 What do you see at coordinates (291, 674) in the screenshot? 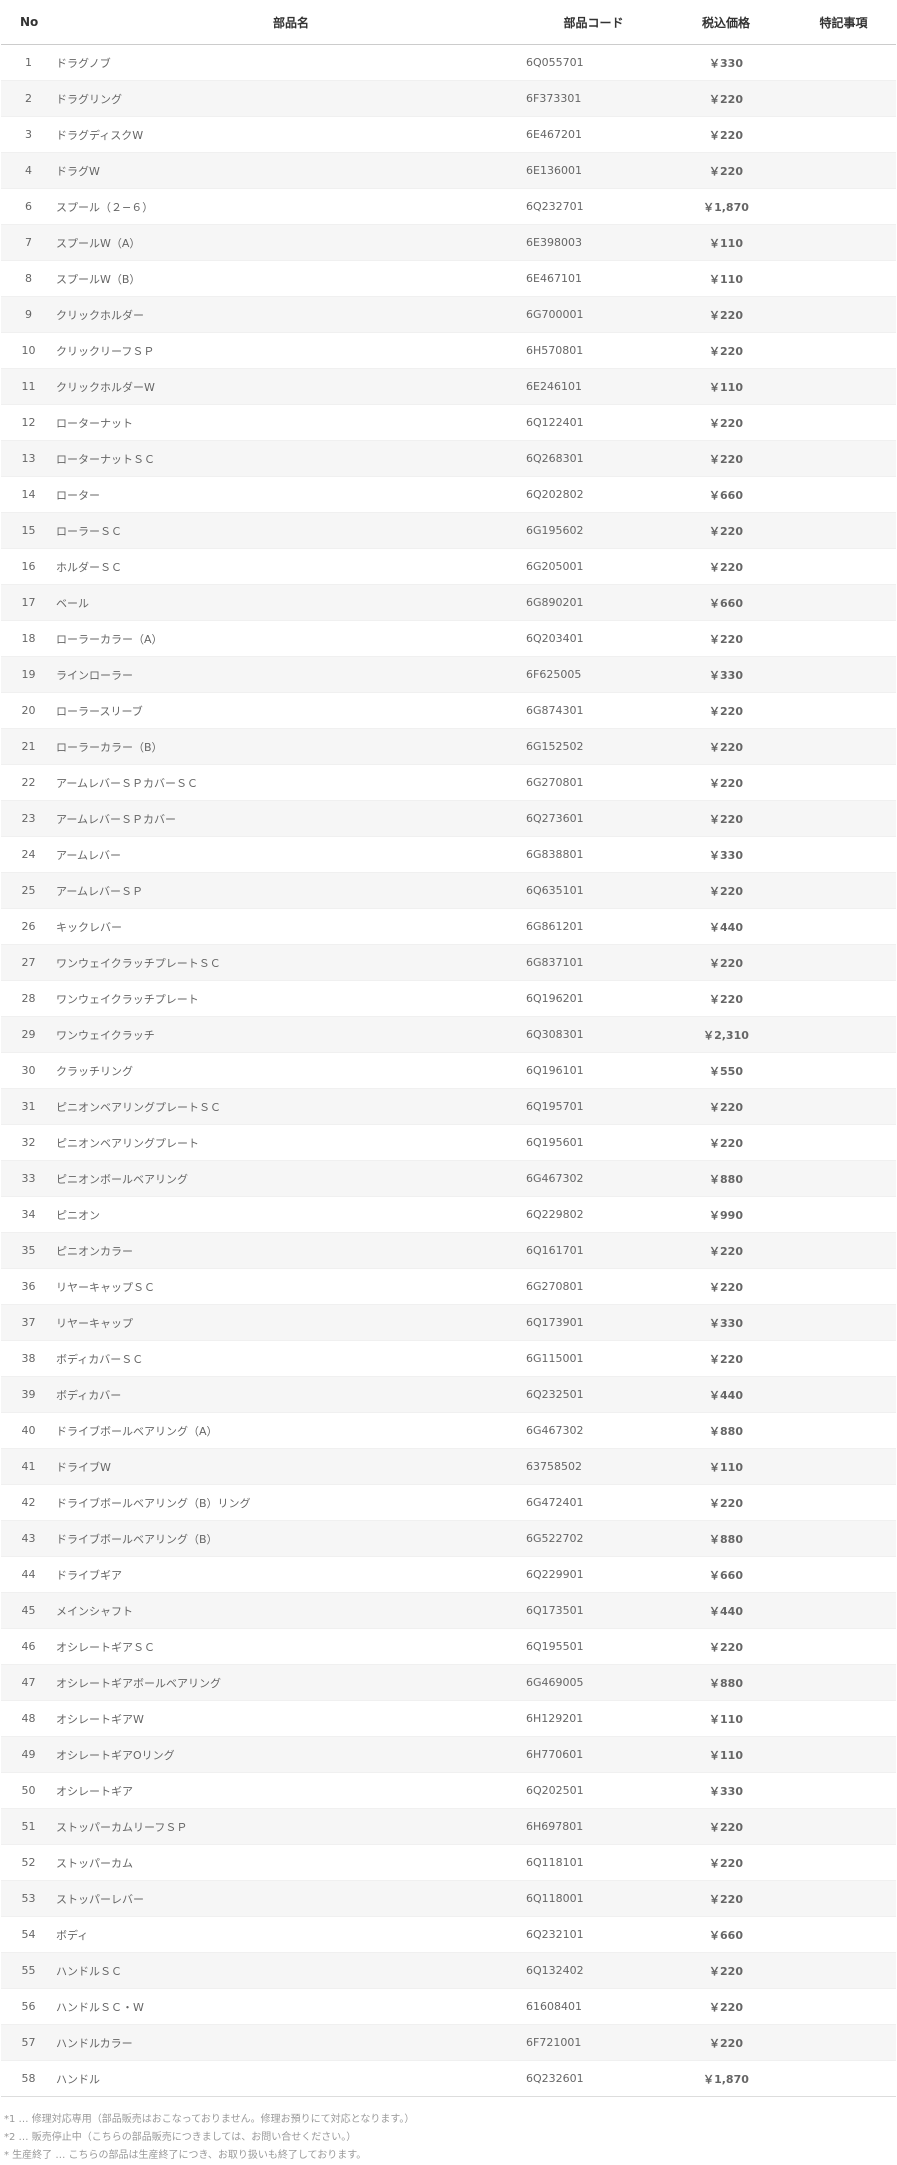
I see `part-name: ラインローラー` at bounding box center [291, 674].